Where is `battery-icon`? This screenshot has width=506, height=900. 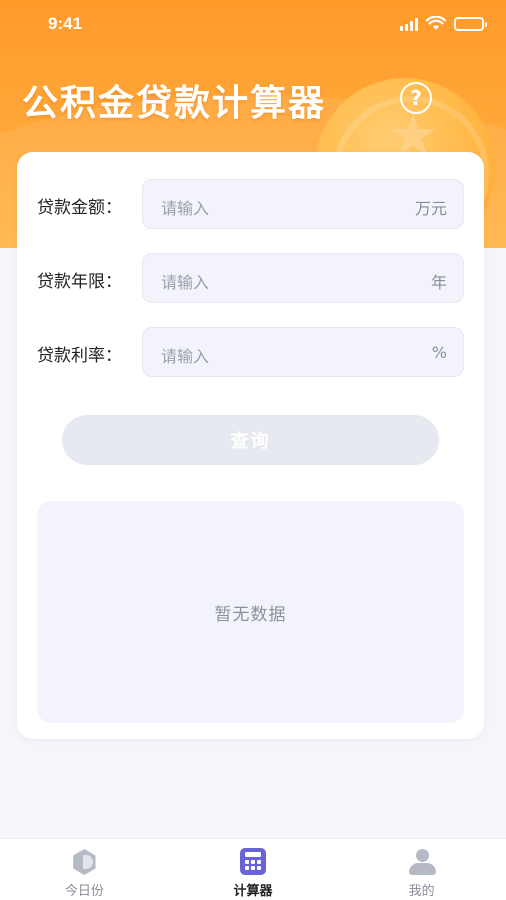 battery-icon is located at coordinates (470, 23).